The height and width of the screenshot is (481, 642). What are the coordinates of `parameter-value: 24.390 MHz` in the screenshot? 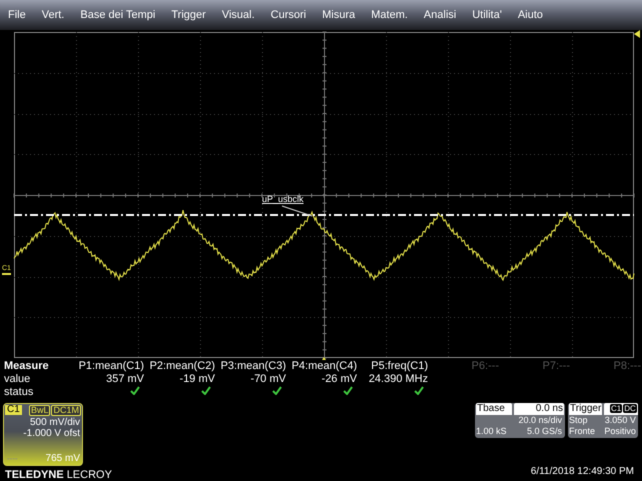 It's located at (398, 379).